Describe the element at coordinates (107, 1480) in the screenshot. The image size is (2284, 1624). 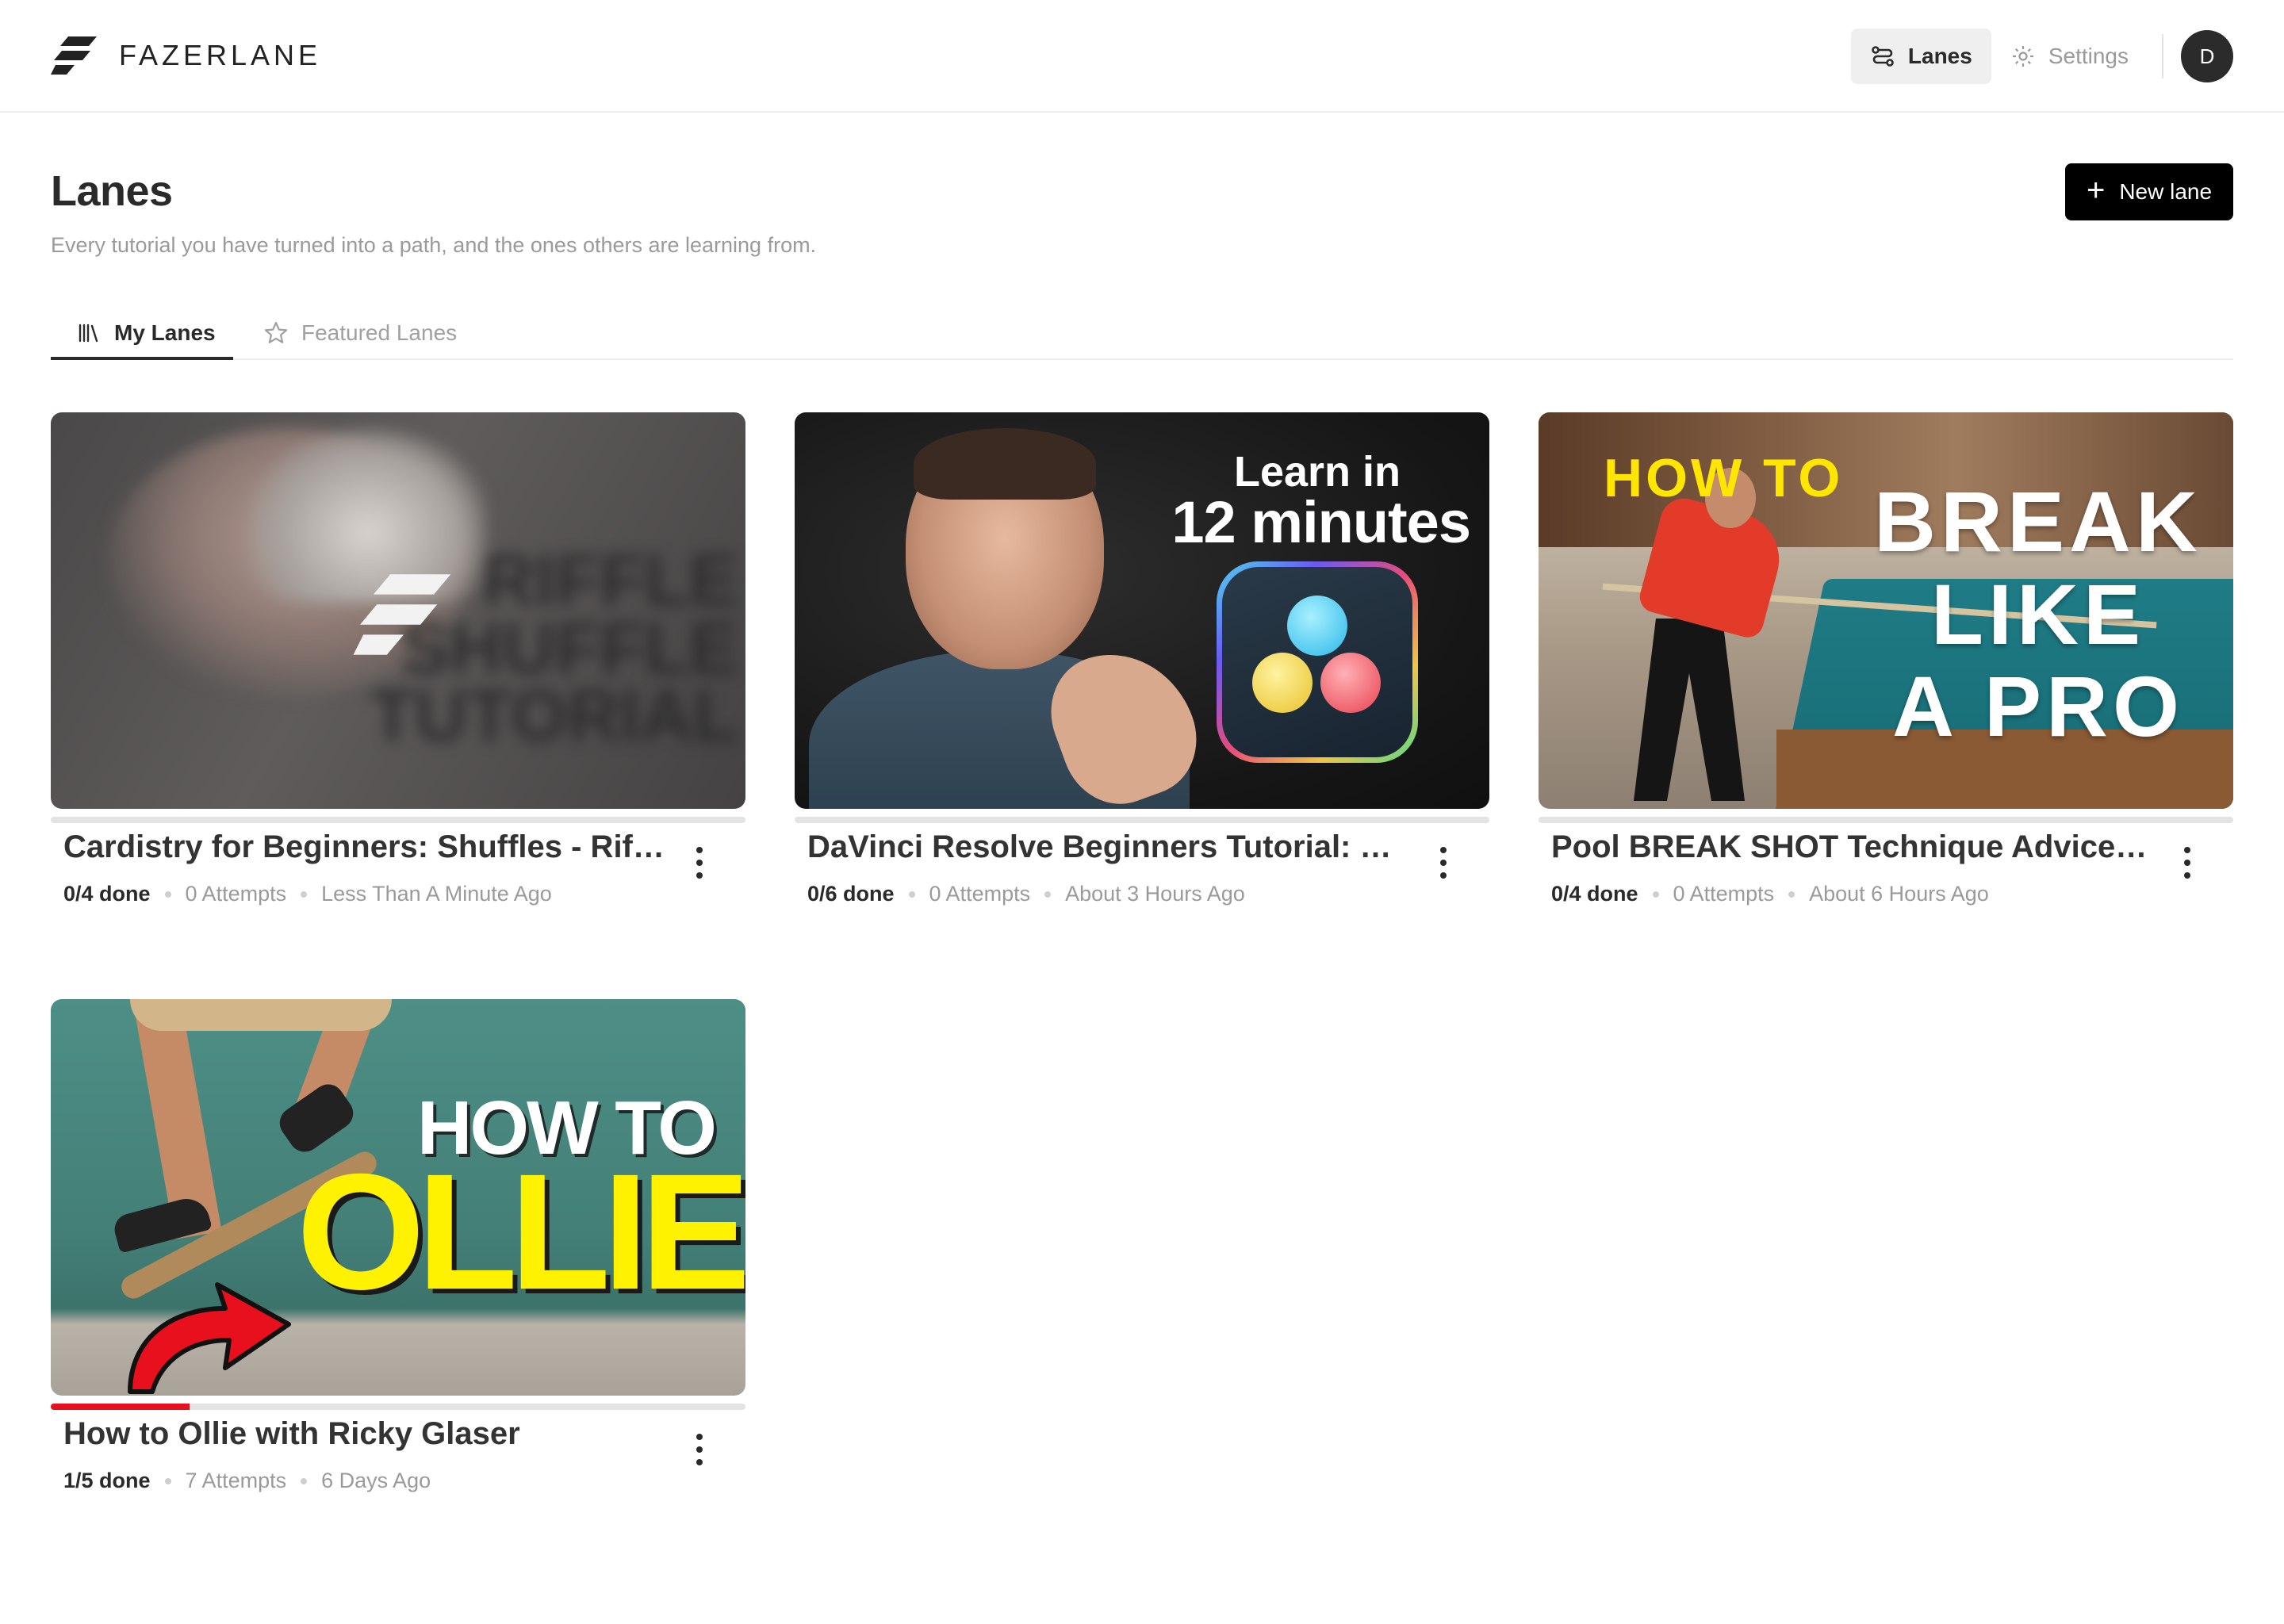
I see `lane-done-count: 1/5 done` at that location.